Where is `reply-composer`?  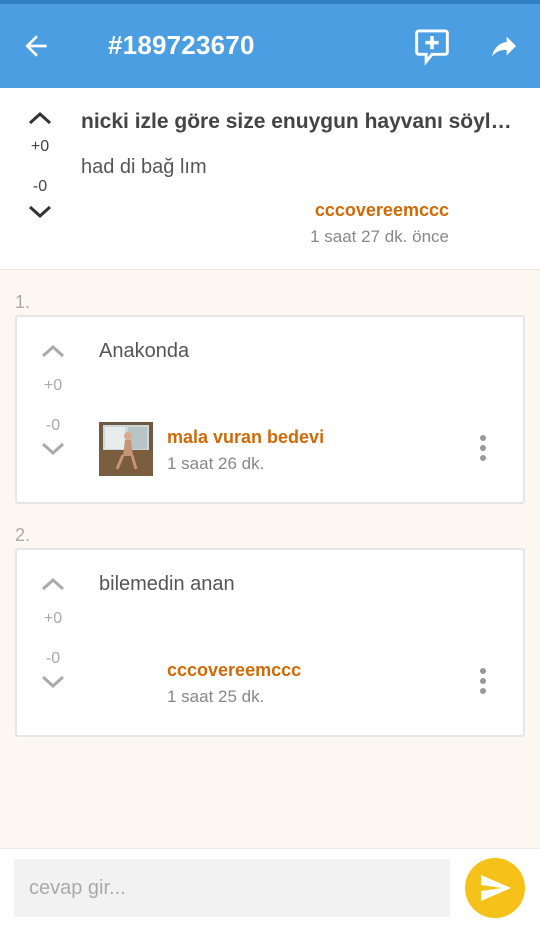
reply-composer is located at coordinates (270, 887).